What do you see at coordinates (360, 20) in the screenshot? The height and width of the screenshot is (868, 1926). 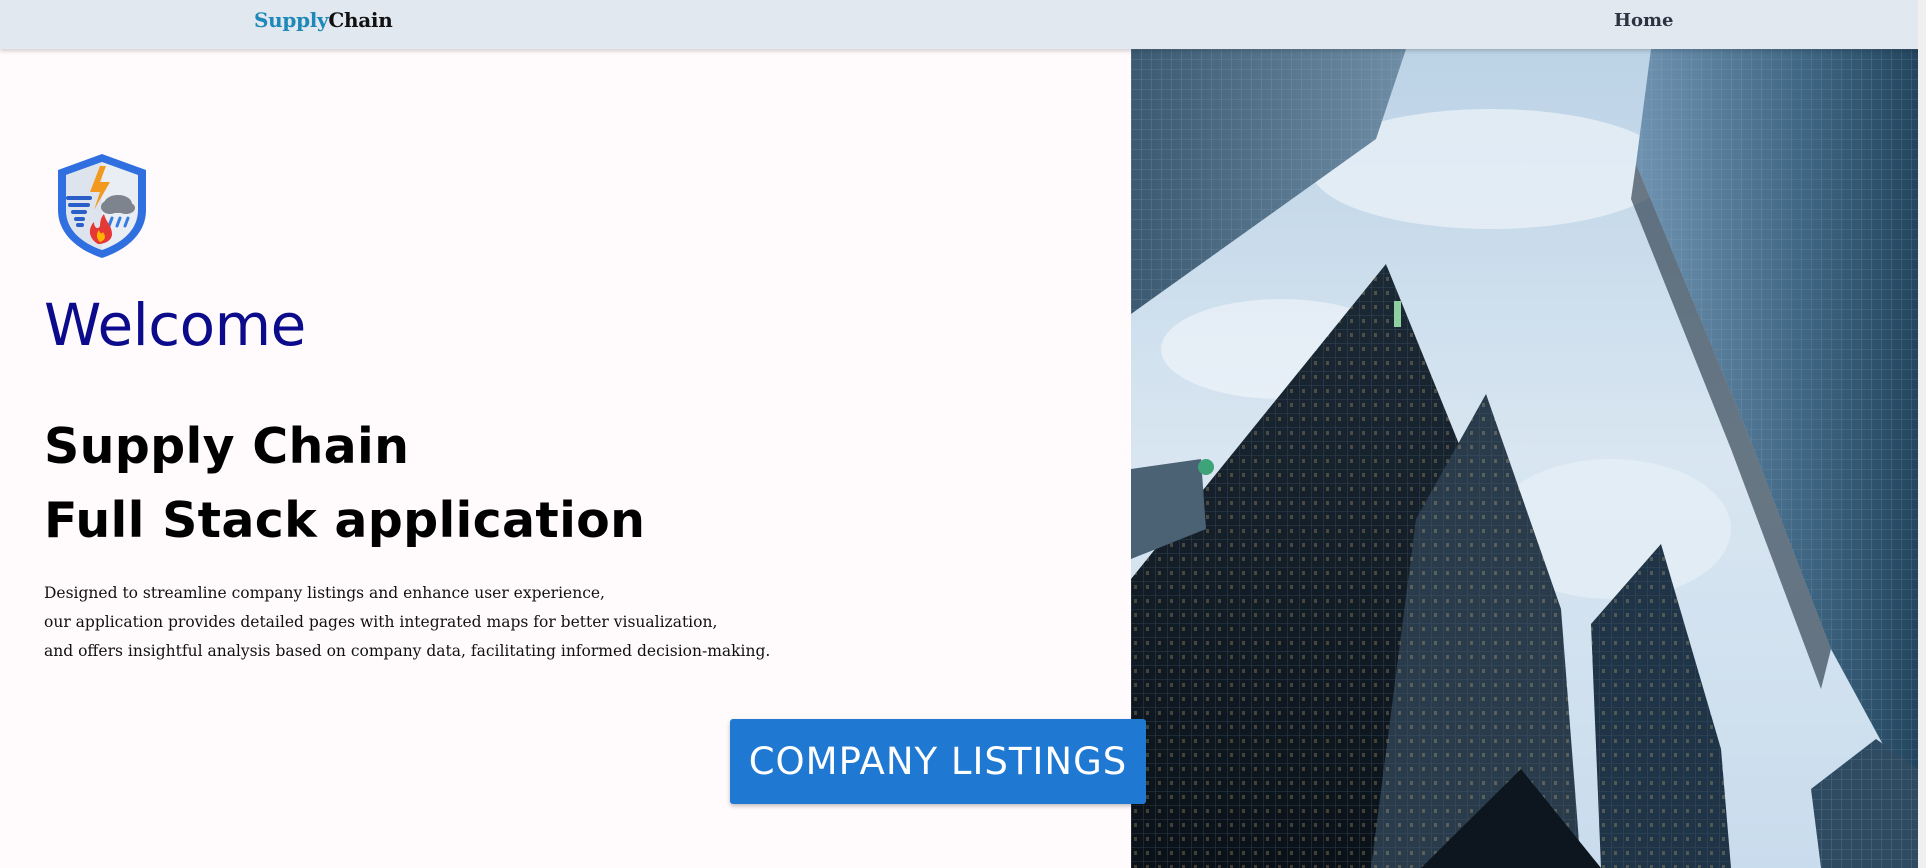 I see `brand-part-chain: Chain` at bounding box center [360, 20].